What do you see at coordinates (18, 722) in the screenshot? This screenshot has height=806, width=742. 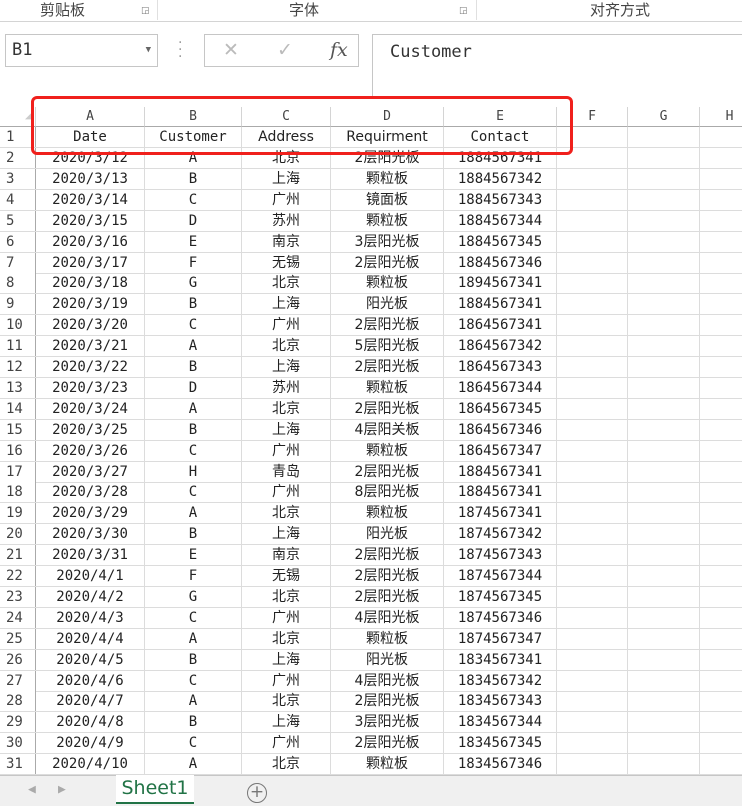 I see `row-header: 29` at bounding box center [18, 722].